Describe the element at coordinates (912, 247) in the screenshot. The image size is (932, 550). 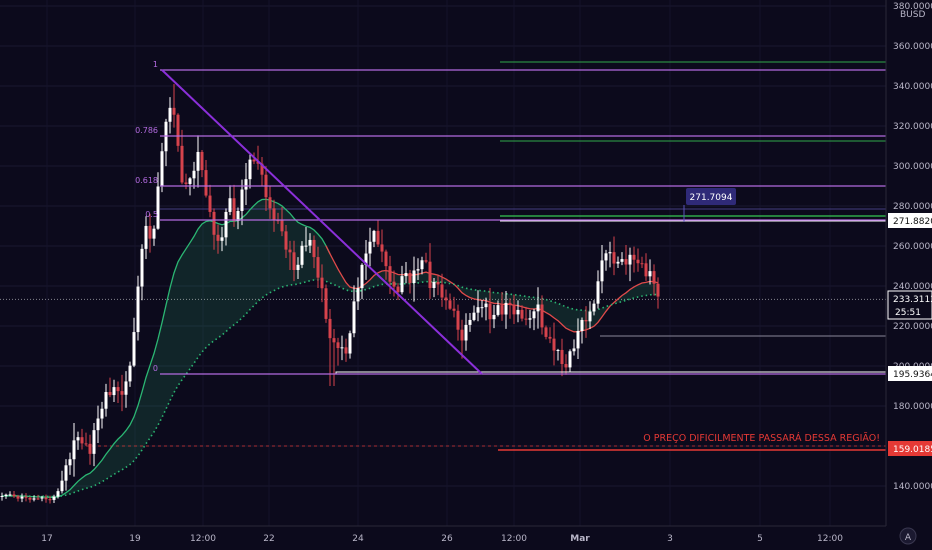
I see `y-tick-label: 260.0000` at that location.